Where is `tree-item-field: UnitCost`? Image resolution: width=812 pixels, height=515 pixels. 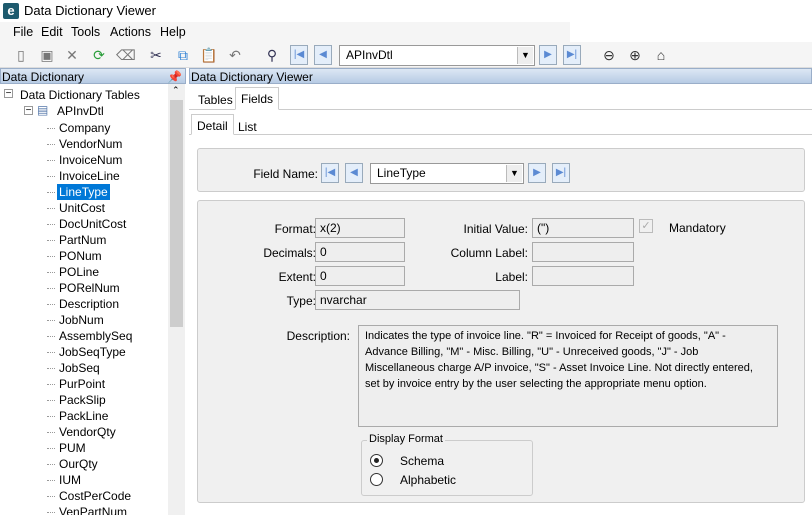 tree-item-field: UnitCost is located at coordinates (82, 208).